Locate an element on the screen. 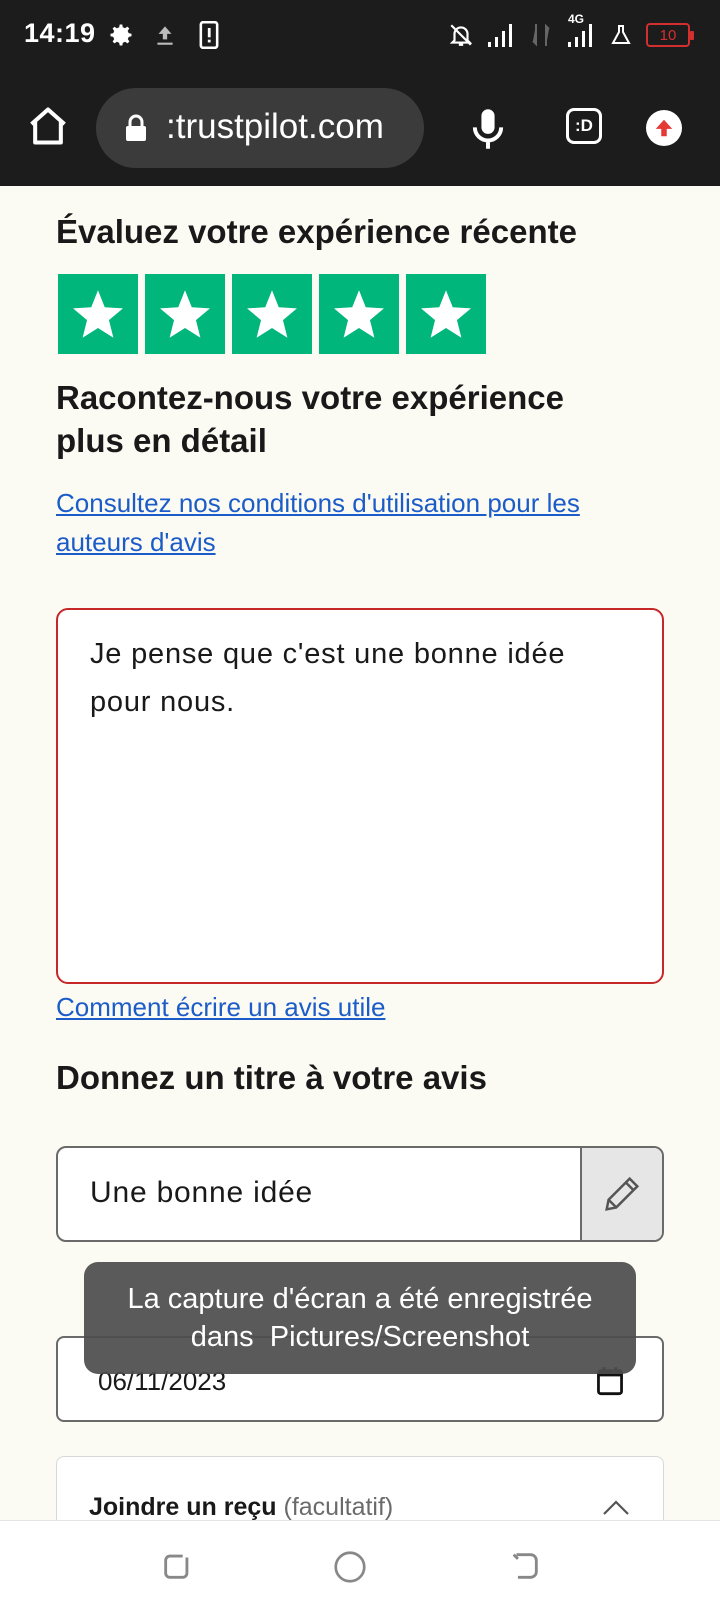 This screenshot has height=1612, width=720. receipt-title: Joindre un reçu is located at coordinates (183, 1506).